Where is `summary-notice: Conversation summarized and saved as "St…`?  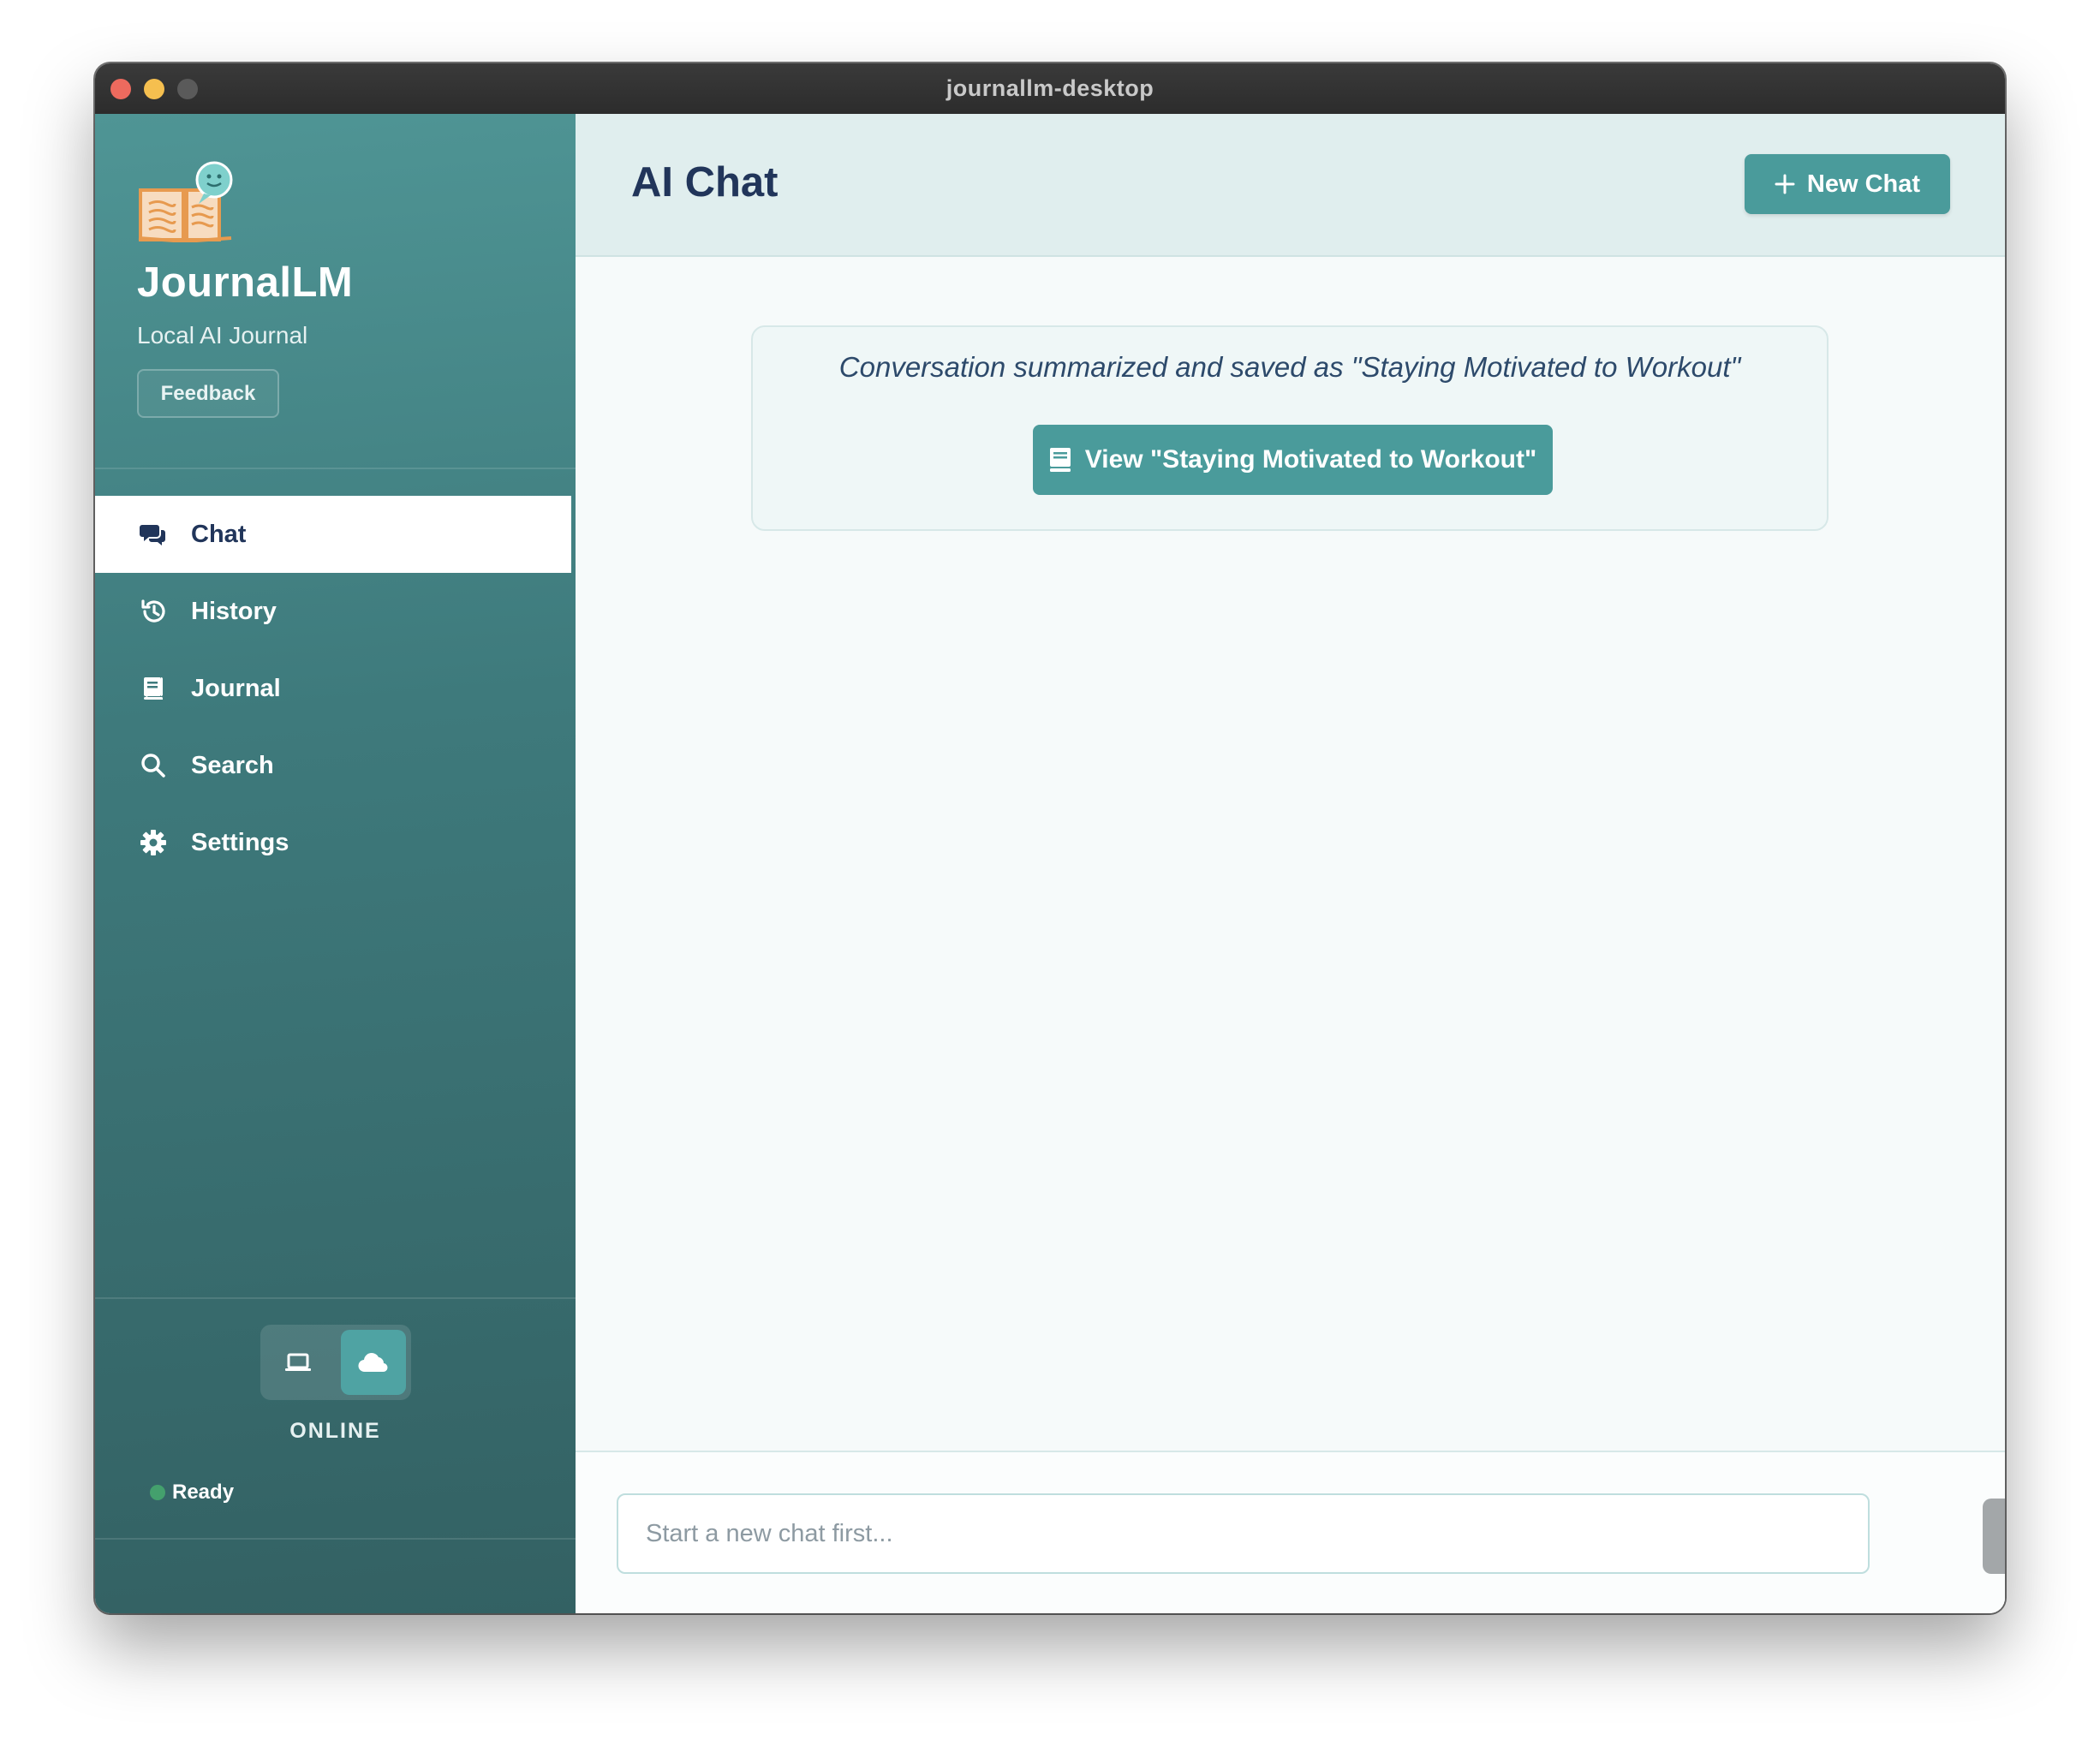
summary-notice: Conversation summarized and saved as "St… is located at coordinates (1290, 428).